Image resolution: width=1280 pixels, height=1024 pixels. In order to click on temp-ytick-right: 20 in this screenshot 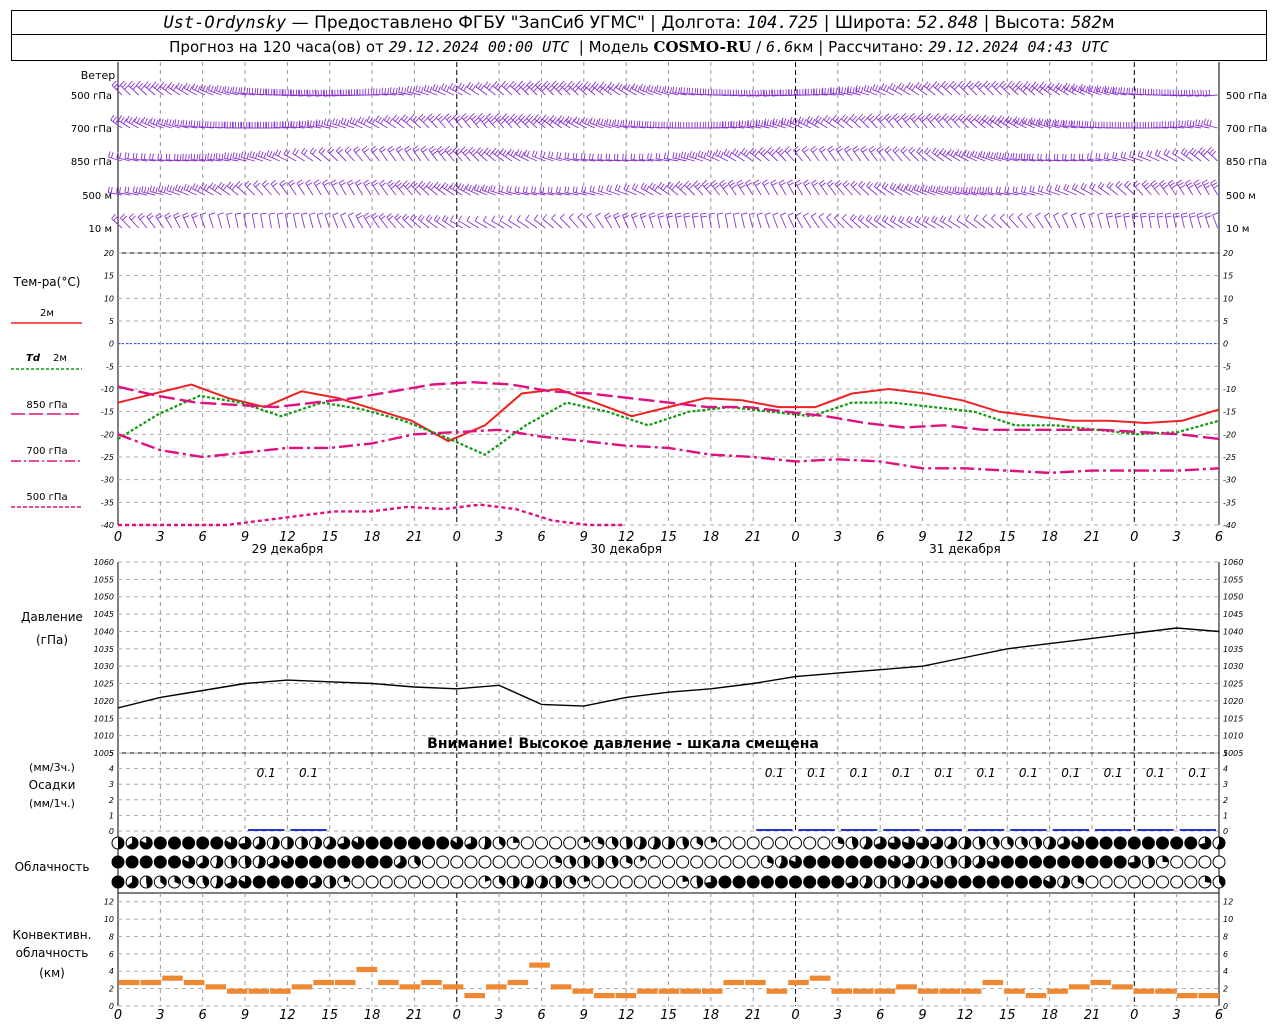, I will do `click(1228, 253)`.